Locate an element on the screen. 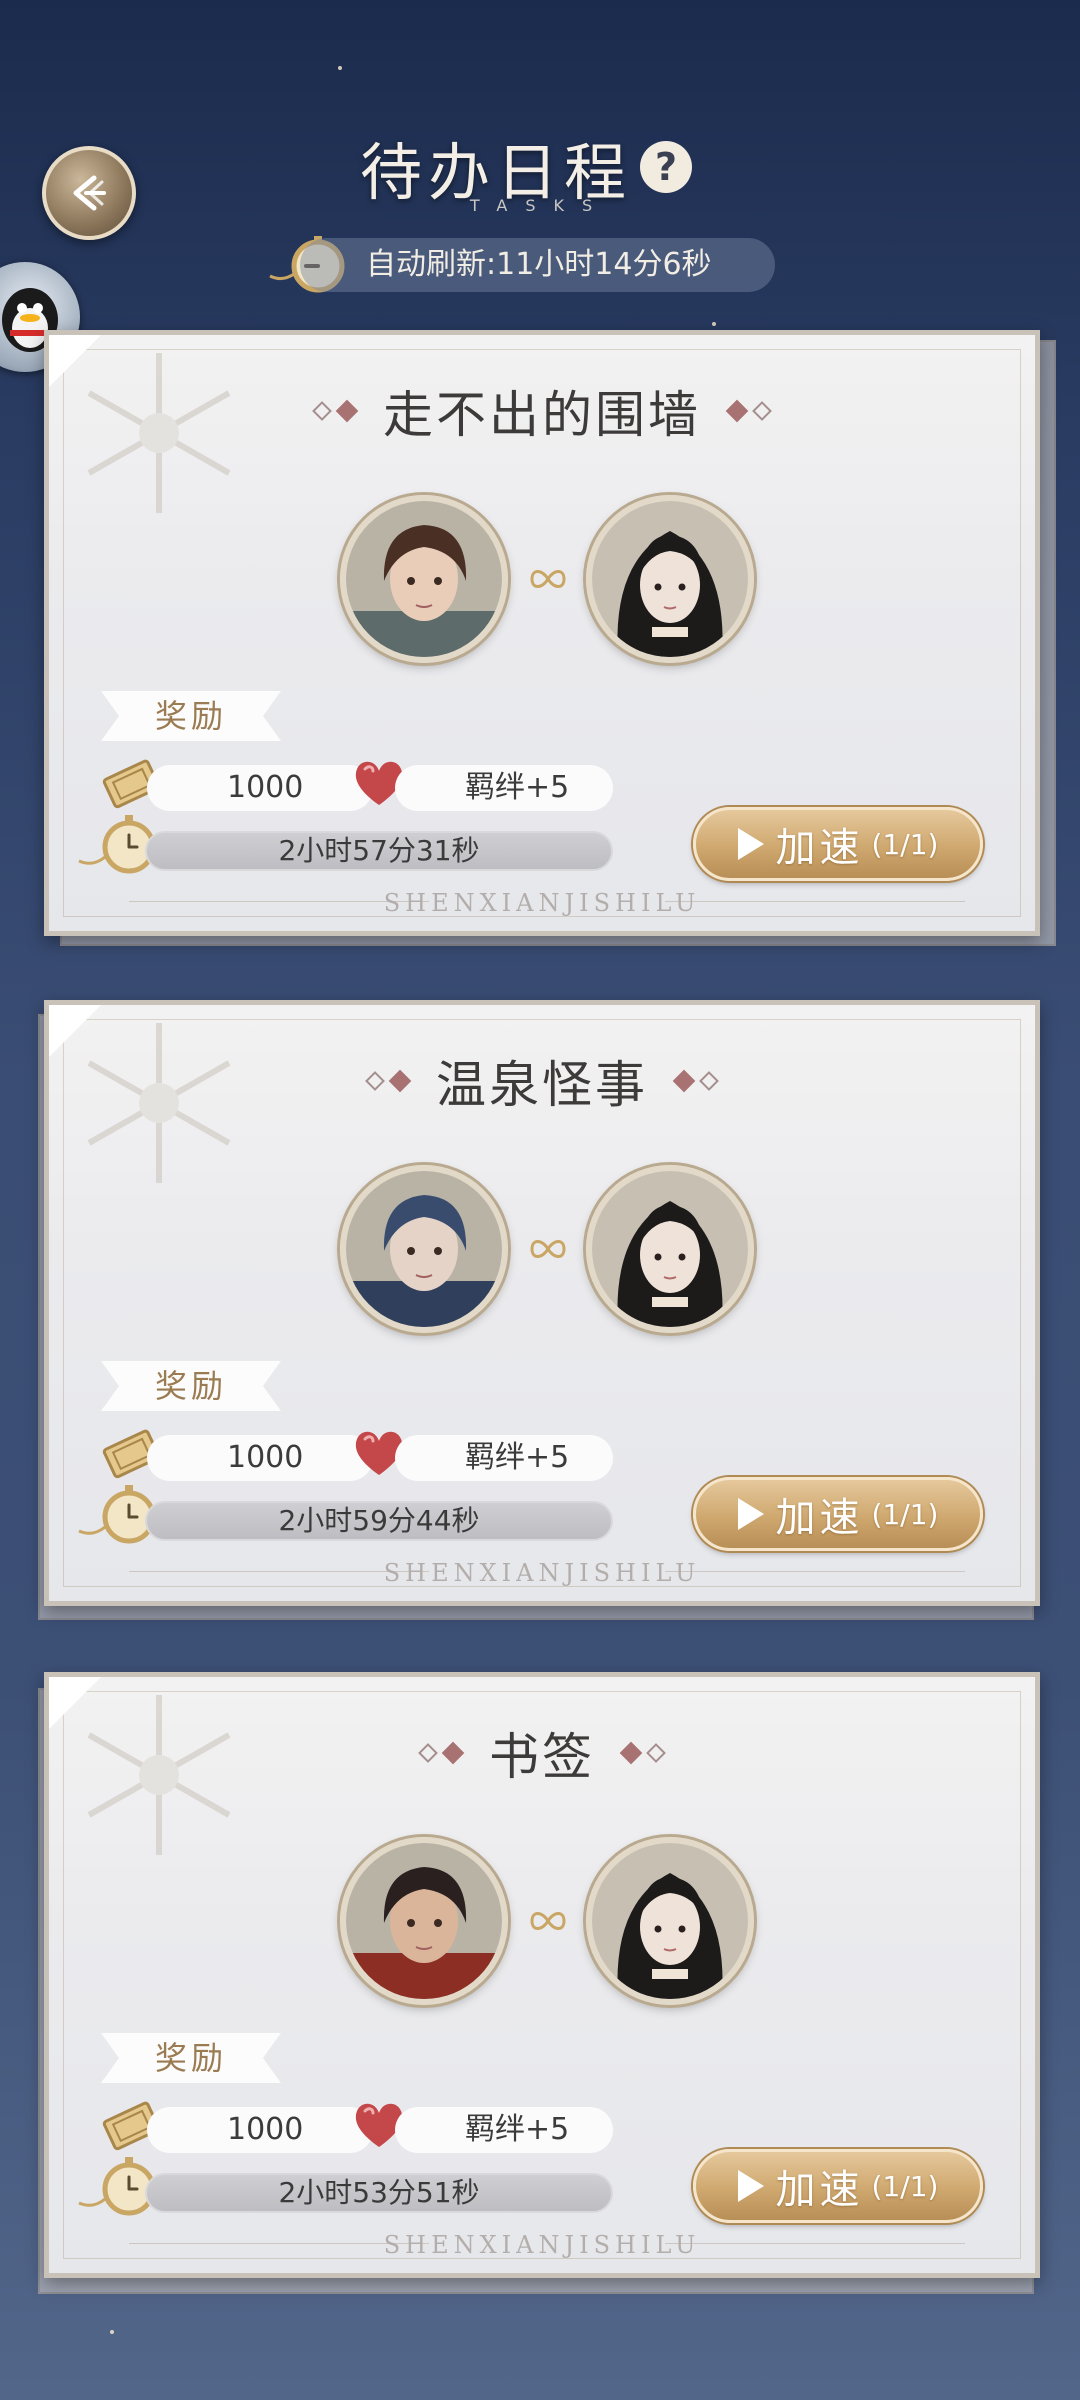 The width and height of the screenshot is (1080, 2400). page-subtitle: TASKS is located at coordinates (540, 205).